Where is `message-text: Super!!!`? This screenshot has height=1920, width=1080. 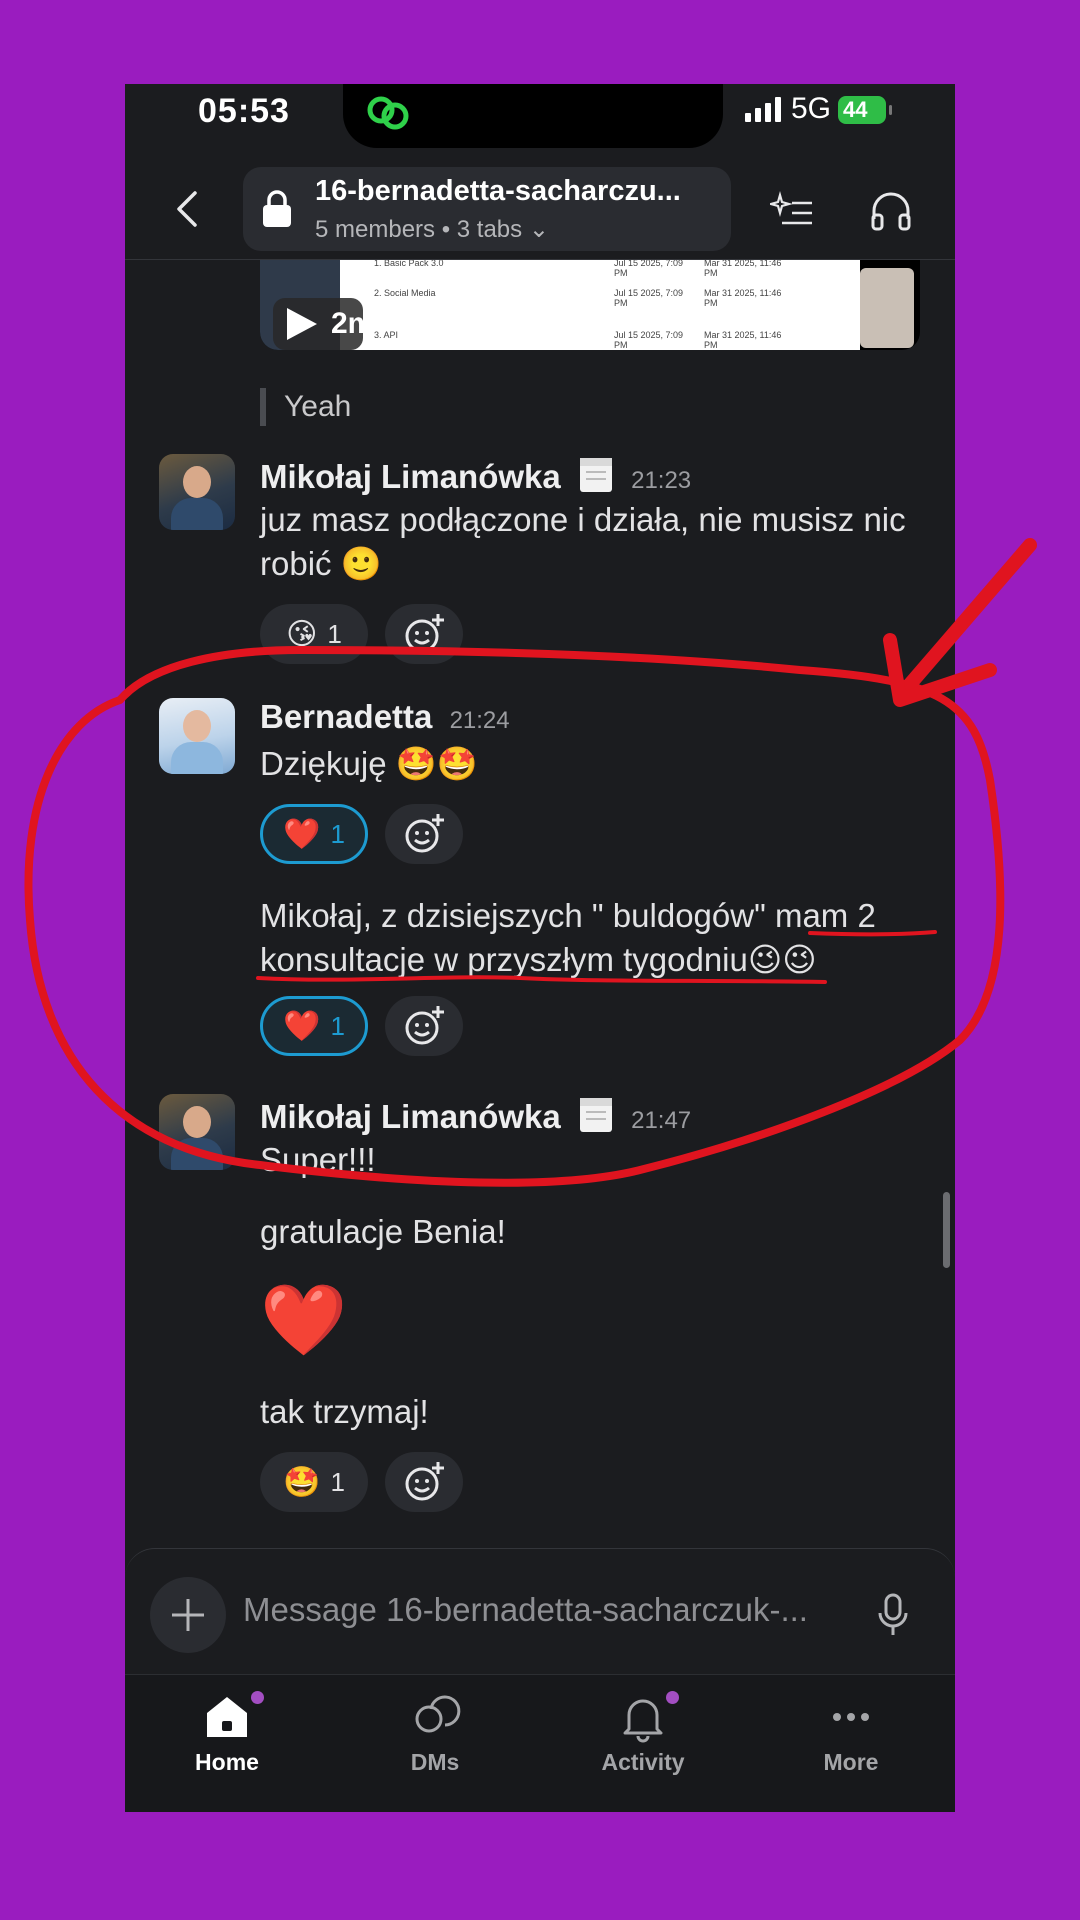
message-text: Super!!! is located at coordinates (318, 1159).